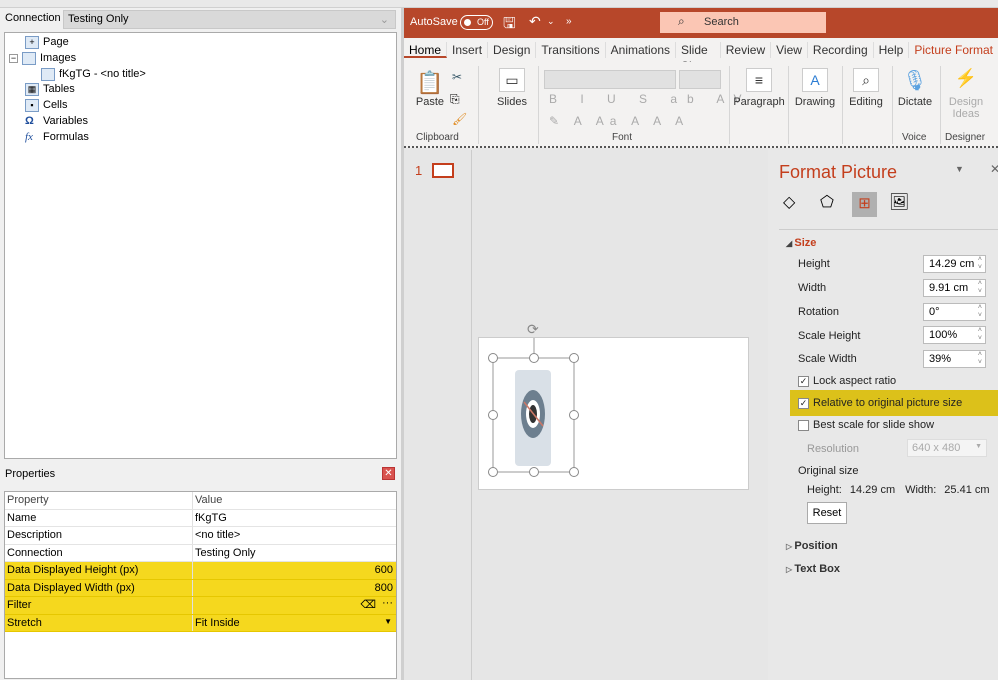  Describe the element at coordinates (294, 588) in the screenshot. I see `prop-value: 800` at that location.